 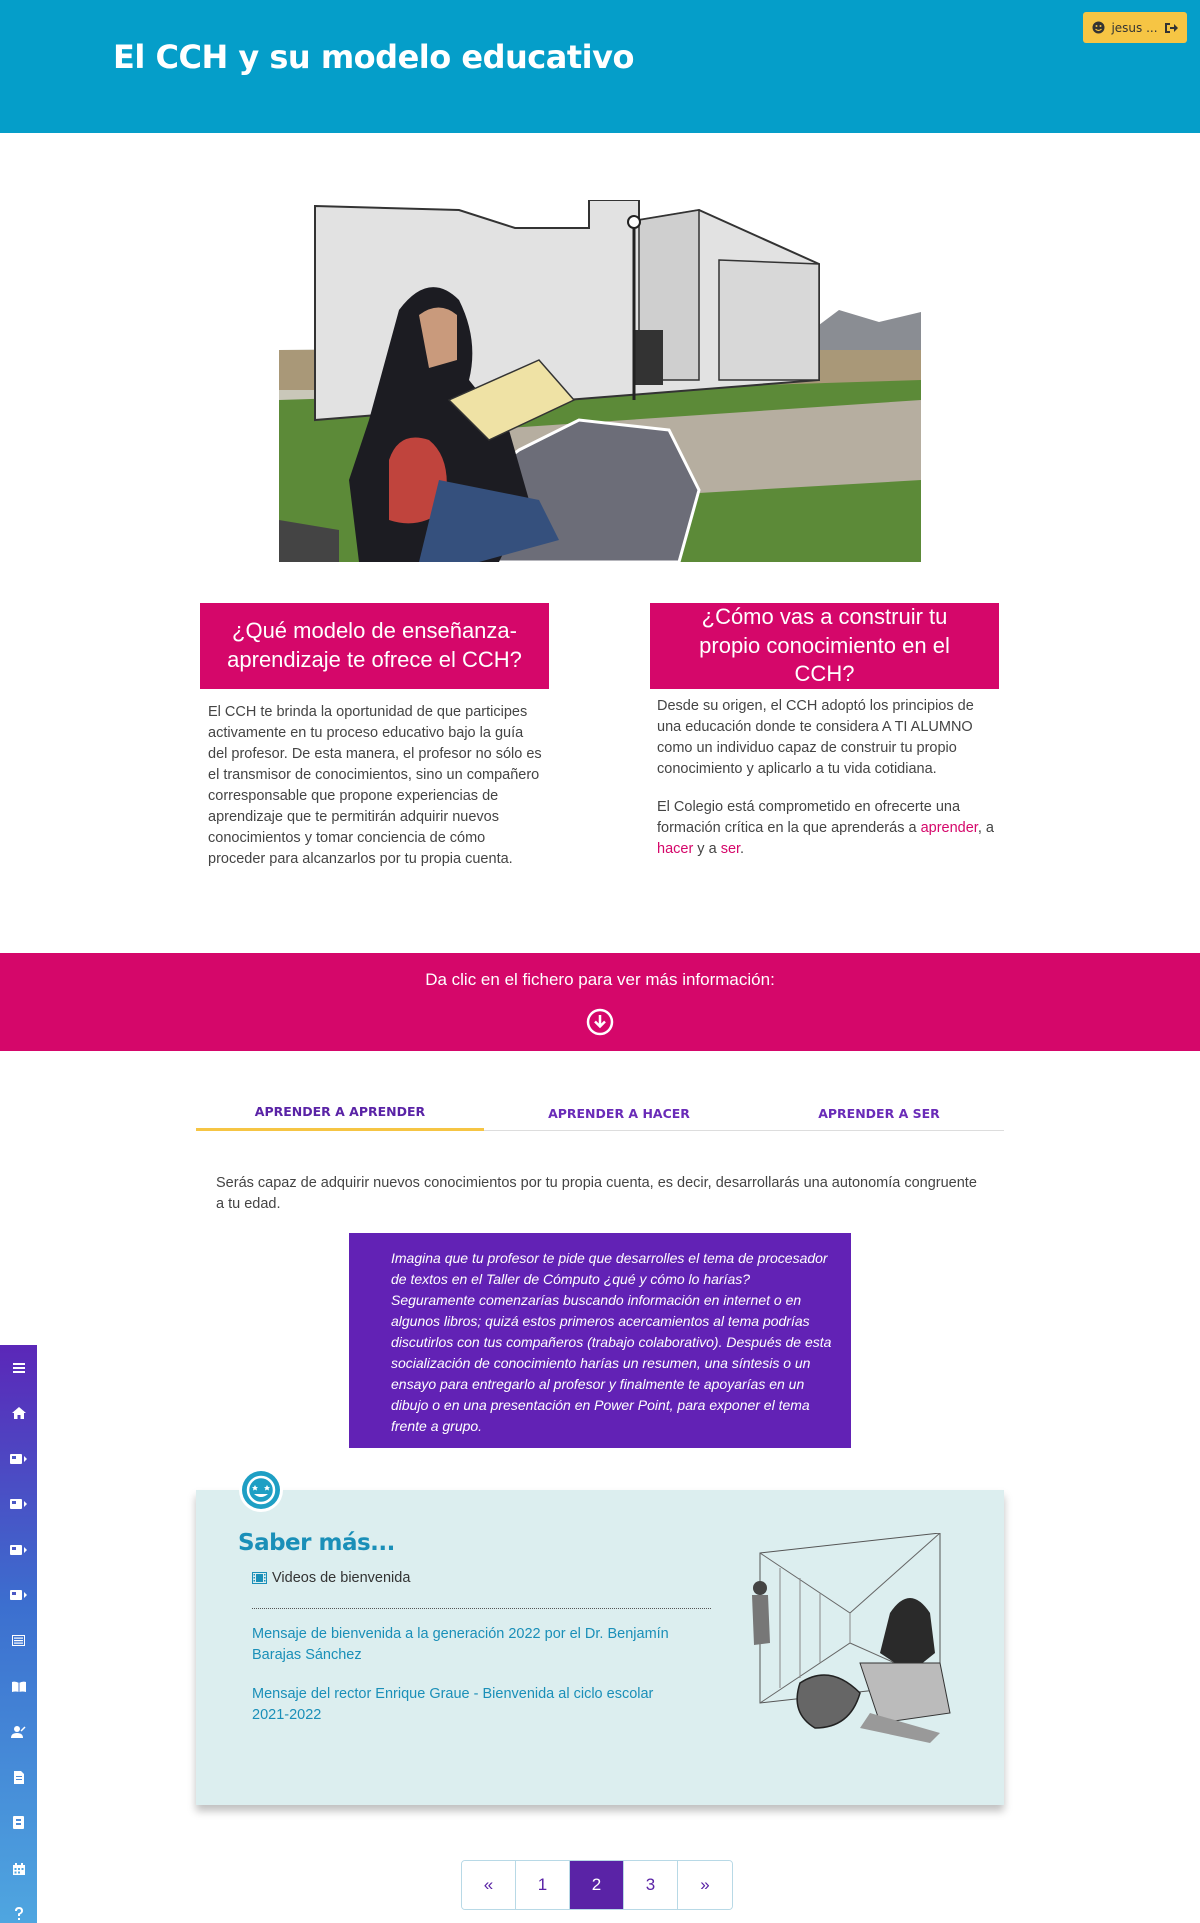 I want to click on pagination-page-3: 3, so click(x=651, y=1885).